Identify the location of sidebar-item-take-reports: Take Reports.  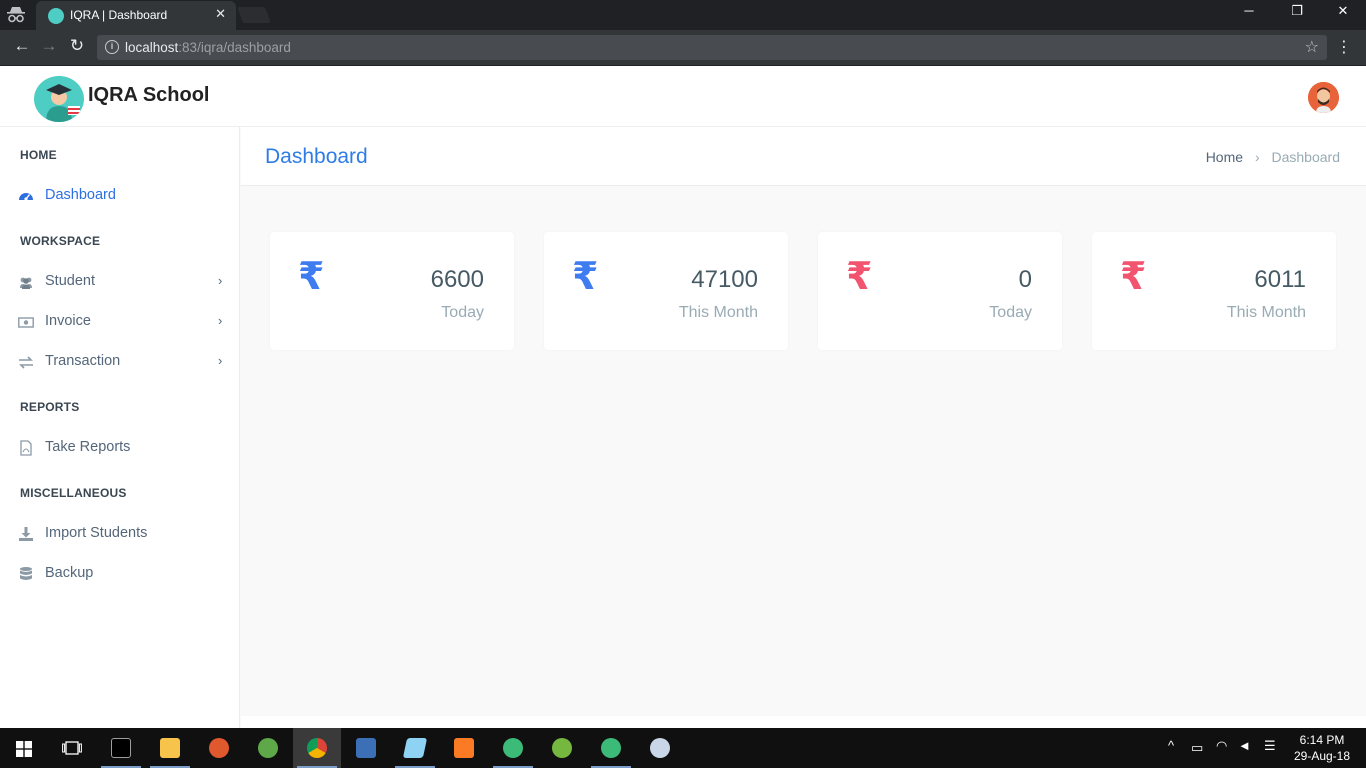
(120, 448).